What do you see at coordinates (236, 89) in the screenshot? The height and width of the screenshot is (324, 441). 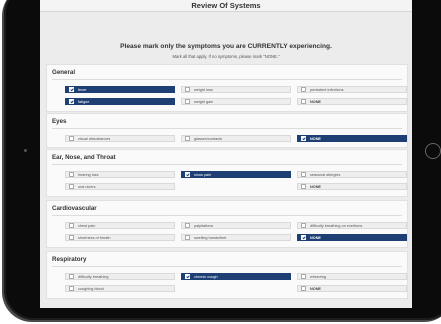 I see `option-weight-loss: weight loss` at bounding box center [236, 89].